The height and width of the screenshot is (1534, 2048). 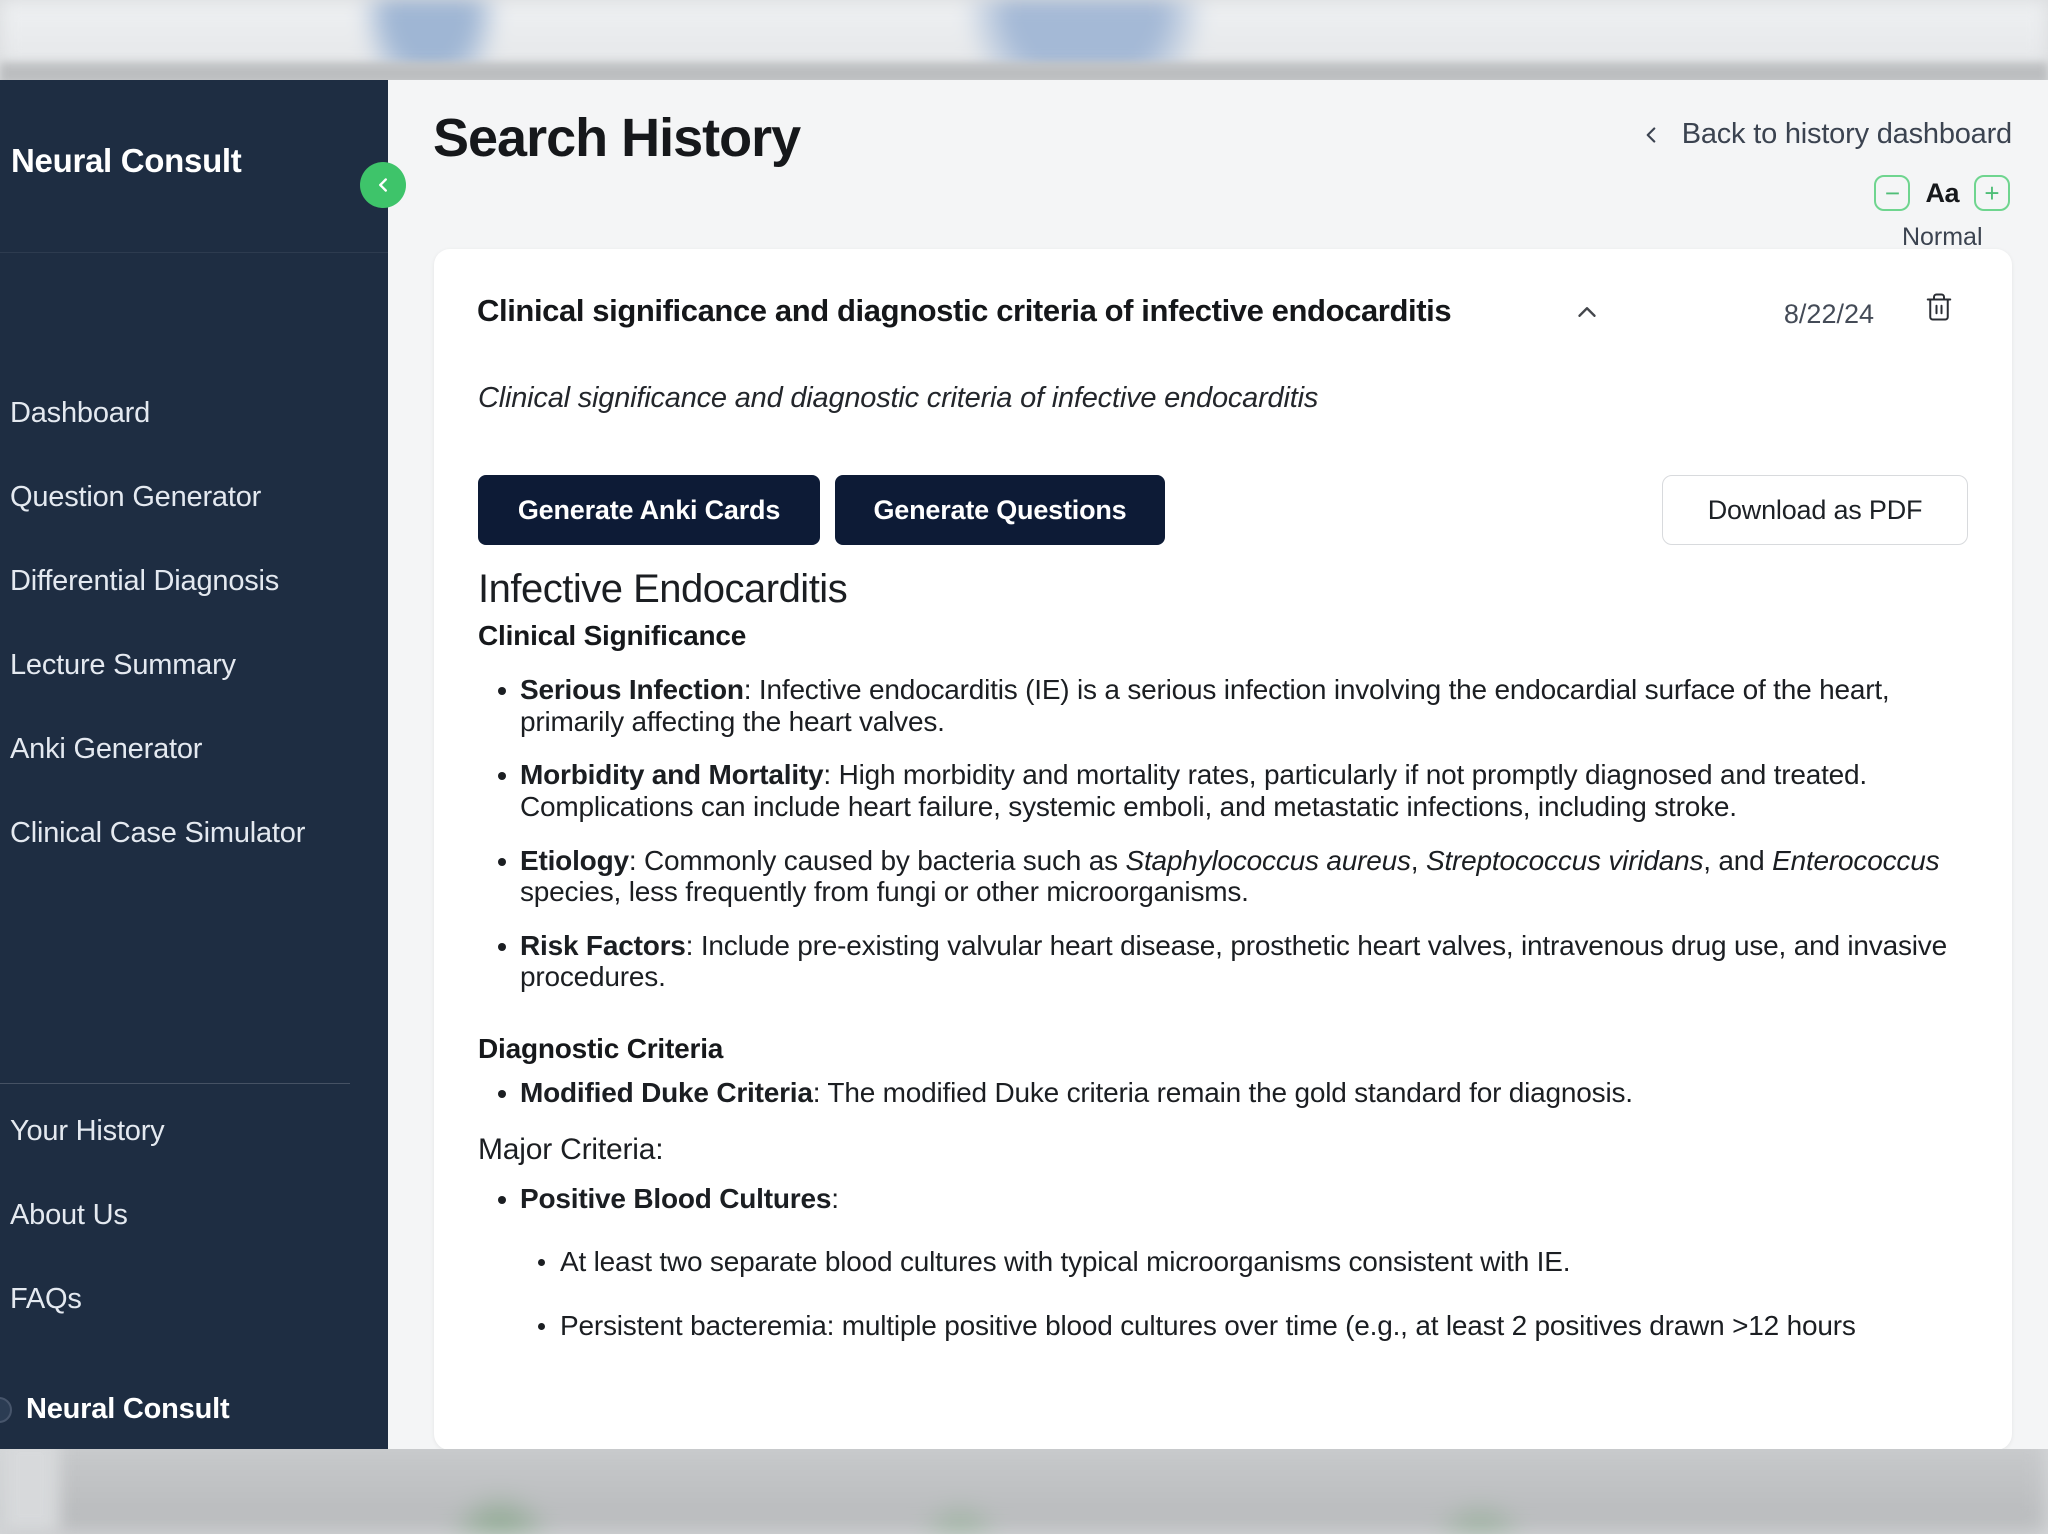 What do you see at coordinates (676, 1198) in the screenshot?
I see `bullet-term: Positive Blood Cultures` at bounding box center [676, 1198].